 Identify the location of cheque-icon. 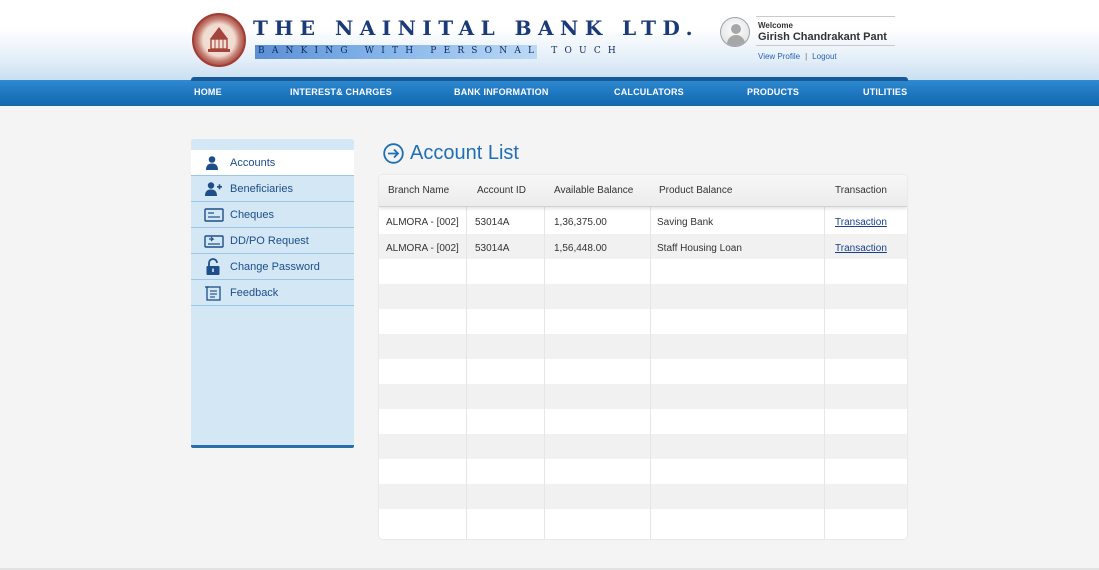
(214, 215).